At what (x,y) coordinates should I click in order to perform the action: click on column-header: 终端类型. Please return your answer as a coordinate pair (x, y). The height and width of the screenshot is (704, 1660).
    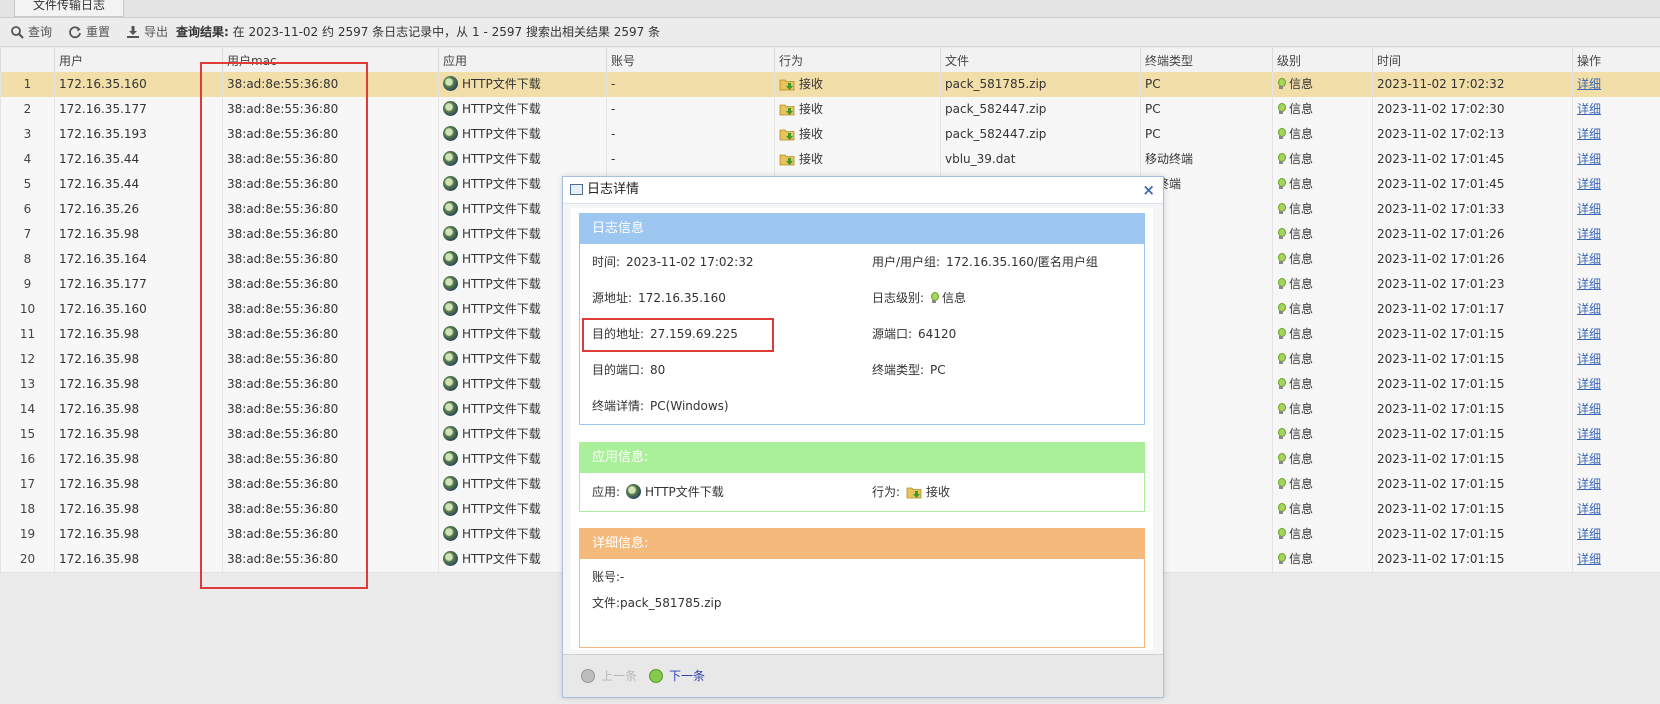
    Looking at the image, I should click on (1206, 60).